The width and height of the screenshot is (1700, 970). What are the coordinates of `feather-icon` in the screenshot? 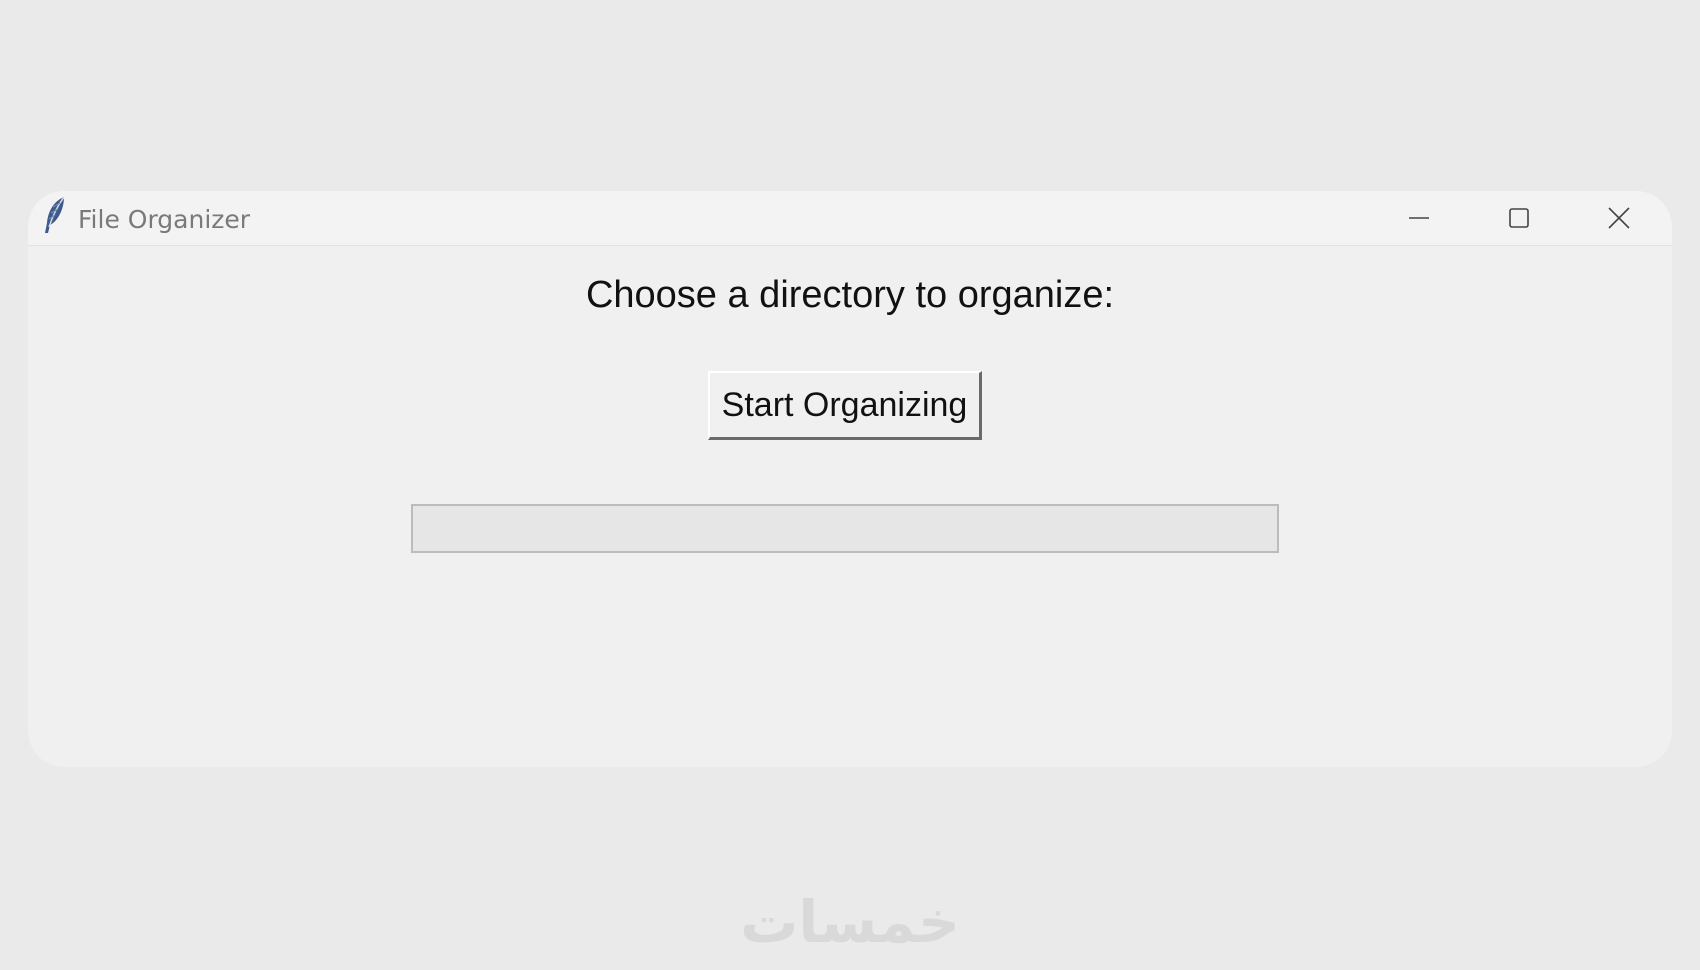 It's located at (55, 214).